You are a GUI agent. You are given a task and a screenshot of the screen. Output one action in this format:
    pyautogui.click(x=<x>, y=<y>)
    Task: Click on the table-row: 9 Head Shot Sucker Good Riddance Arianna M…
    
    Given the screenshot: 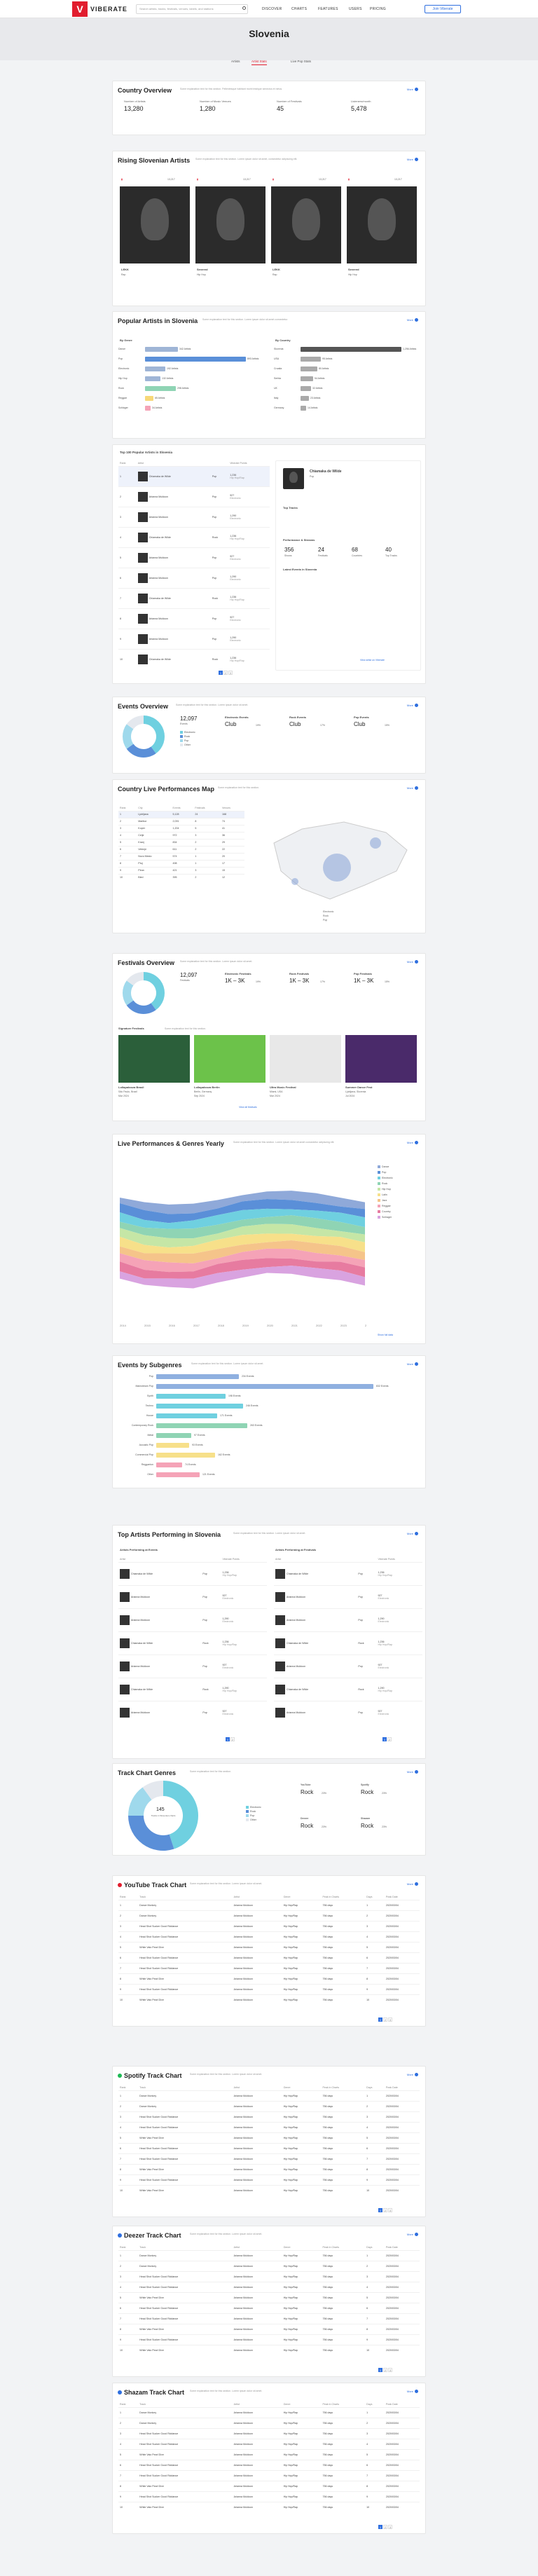 What is the action you would take?
    pyautogui.click(x=269, y=2179)
    